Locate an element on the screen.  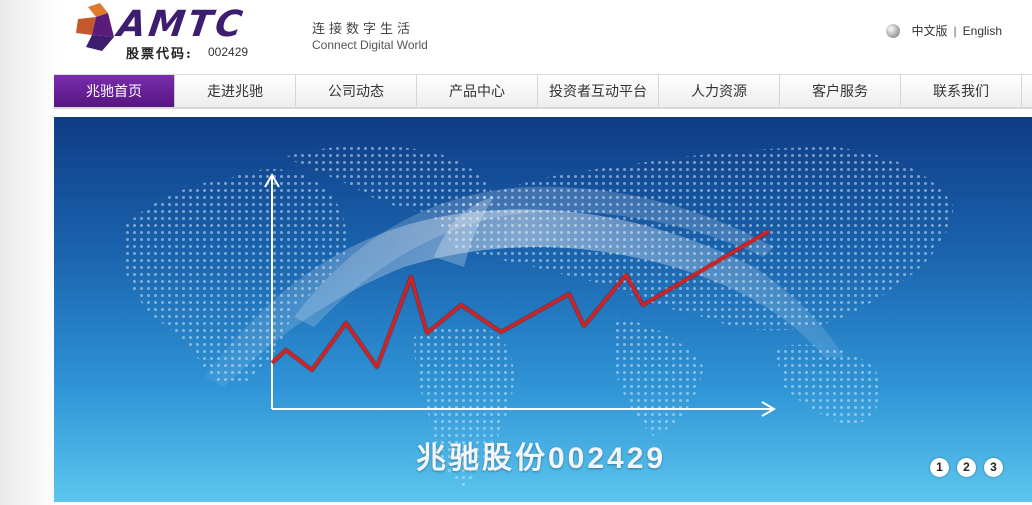
nav-item-news: 公司动态 is located at coordinates (356, 91).